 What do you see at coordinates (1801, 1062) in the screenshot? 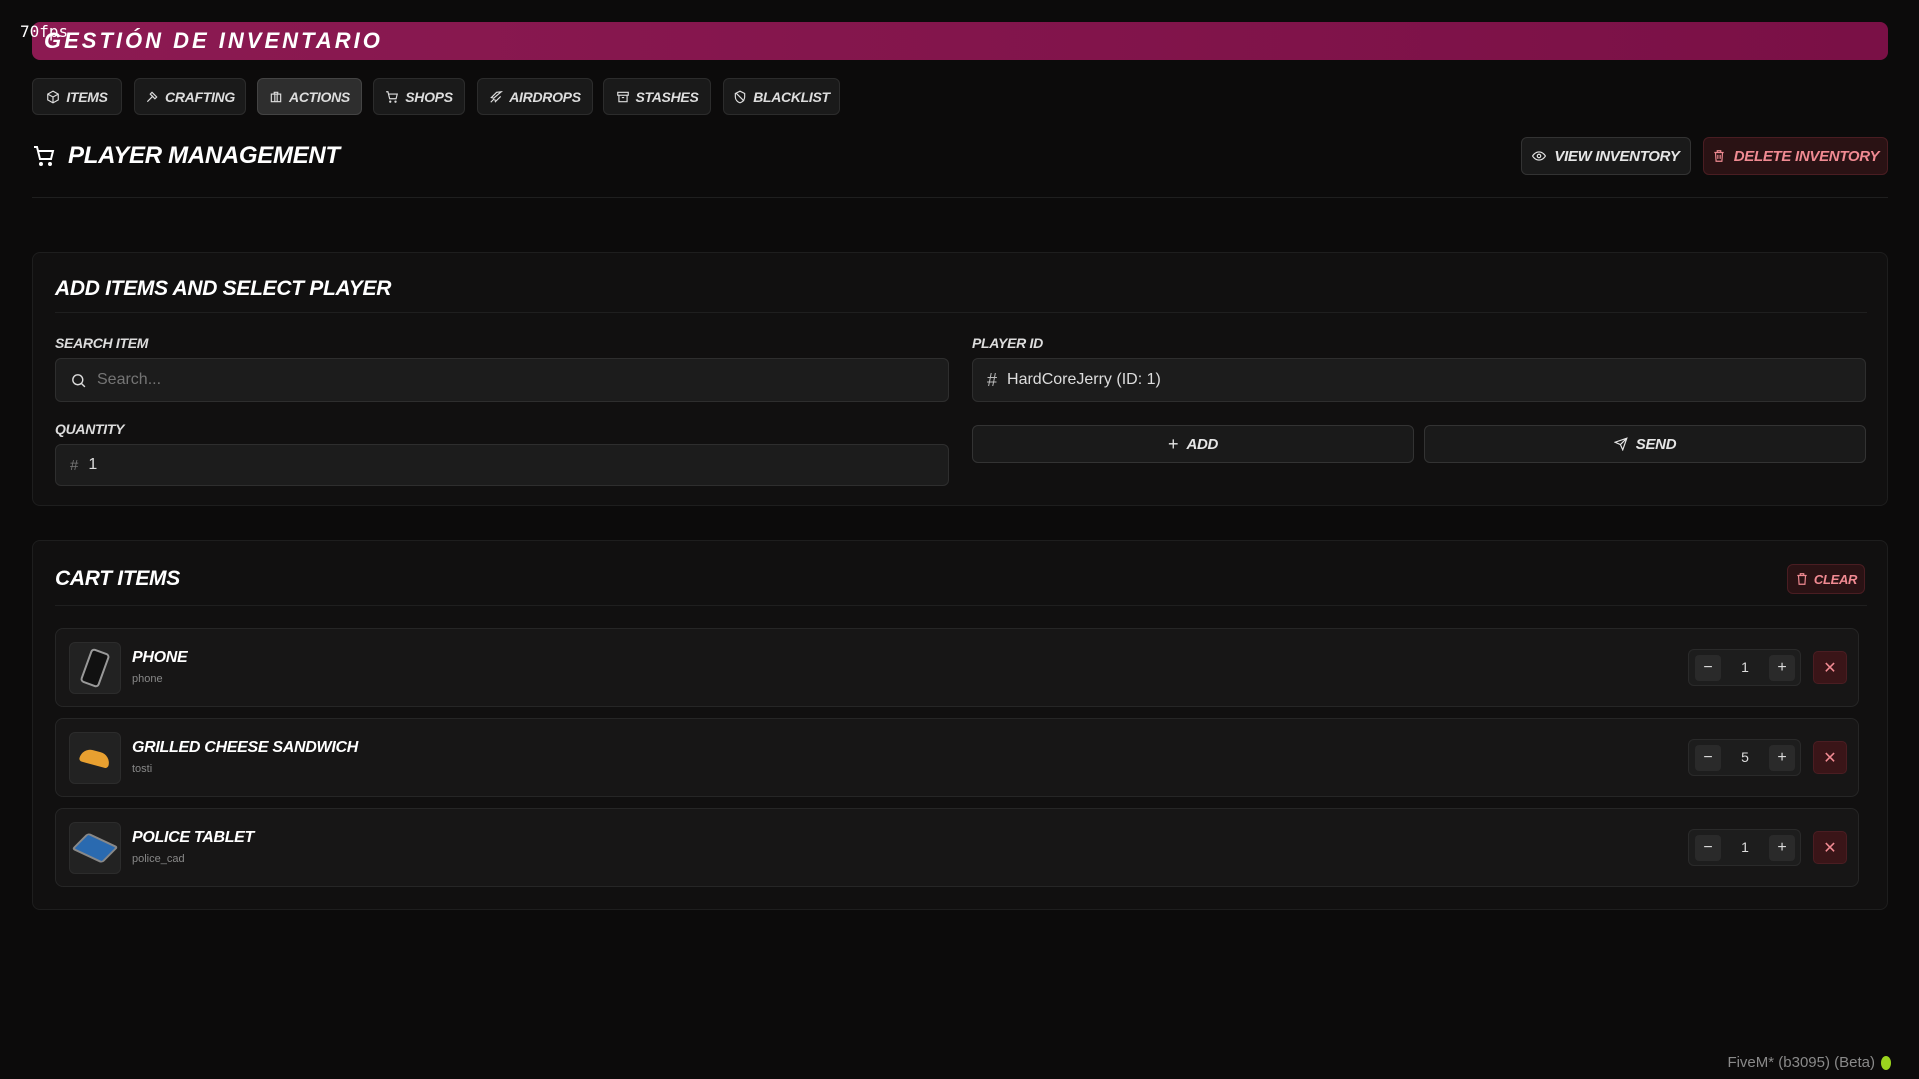
I see `footer-text: FiveM* (b3095) (Beta)` at bounding box center [1801, 1062].